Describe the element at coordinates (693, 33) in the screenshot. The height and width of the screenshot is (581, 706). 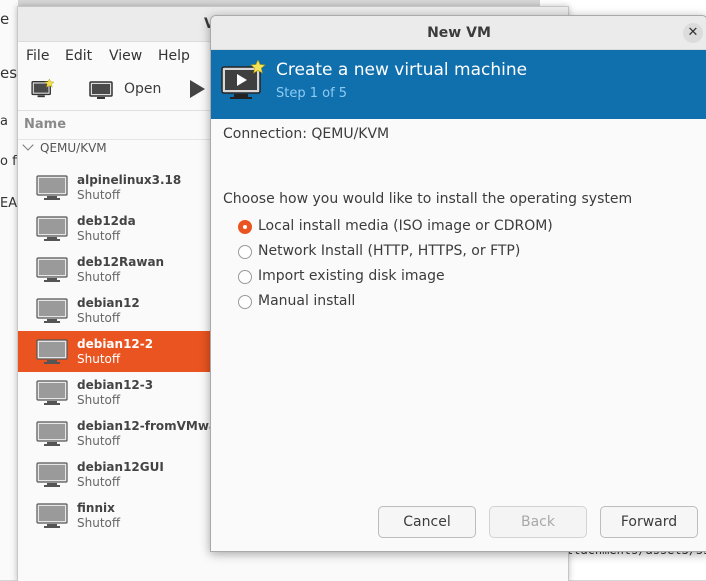
I see `close-button: ✕` at that location.